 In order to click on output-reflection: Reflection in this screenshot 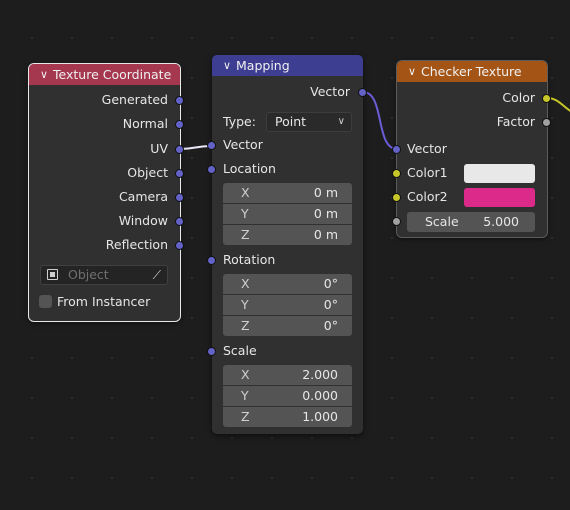, I will do `click(136, 244)`.